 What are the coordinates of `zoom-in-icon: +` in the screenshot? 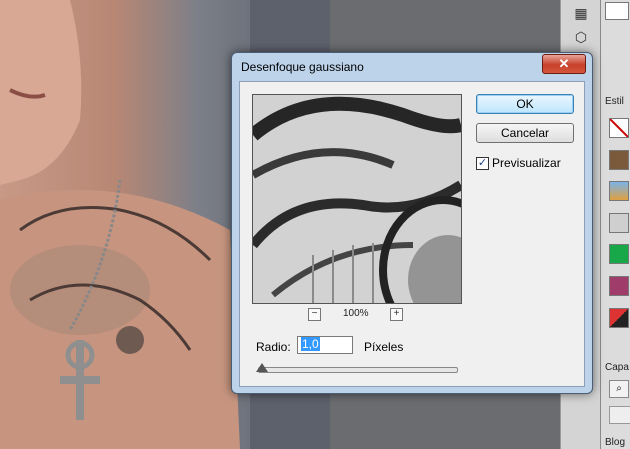 It's located at (396, 313).